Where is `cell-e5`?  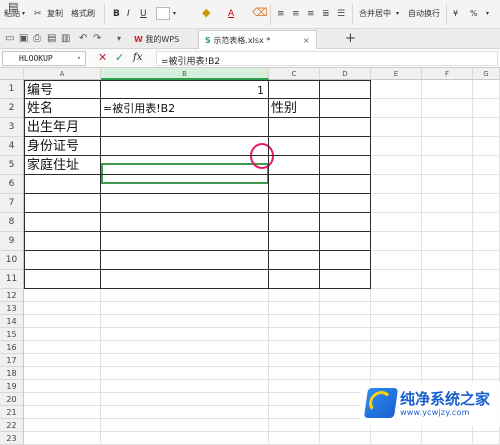
cell-e5 is located at coordinates (396, 165).